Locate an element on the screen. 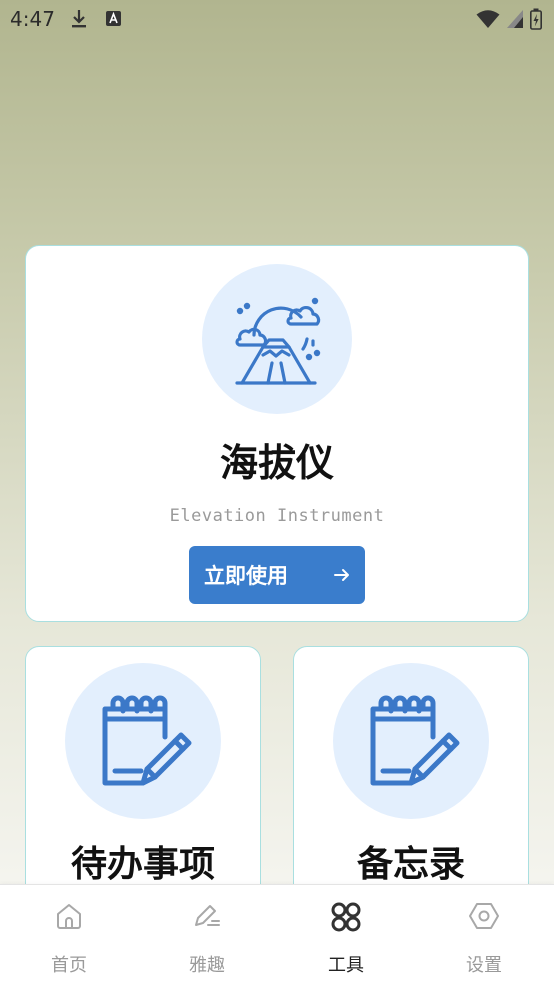 Image resolution: width=554 pixels, height=985 pixels. battery-icon is located at coordinates (536, 19).